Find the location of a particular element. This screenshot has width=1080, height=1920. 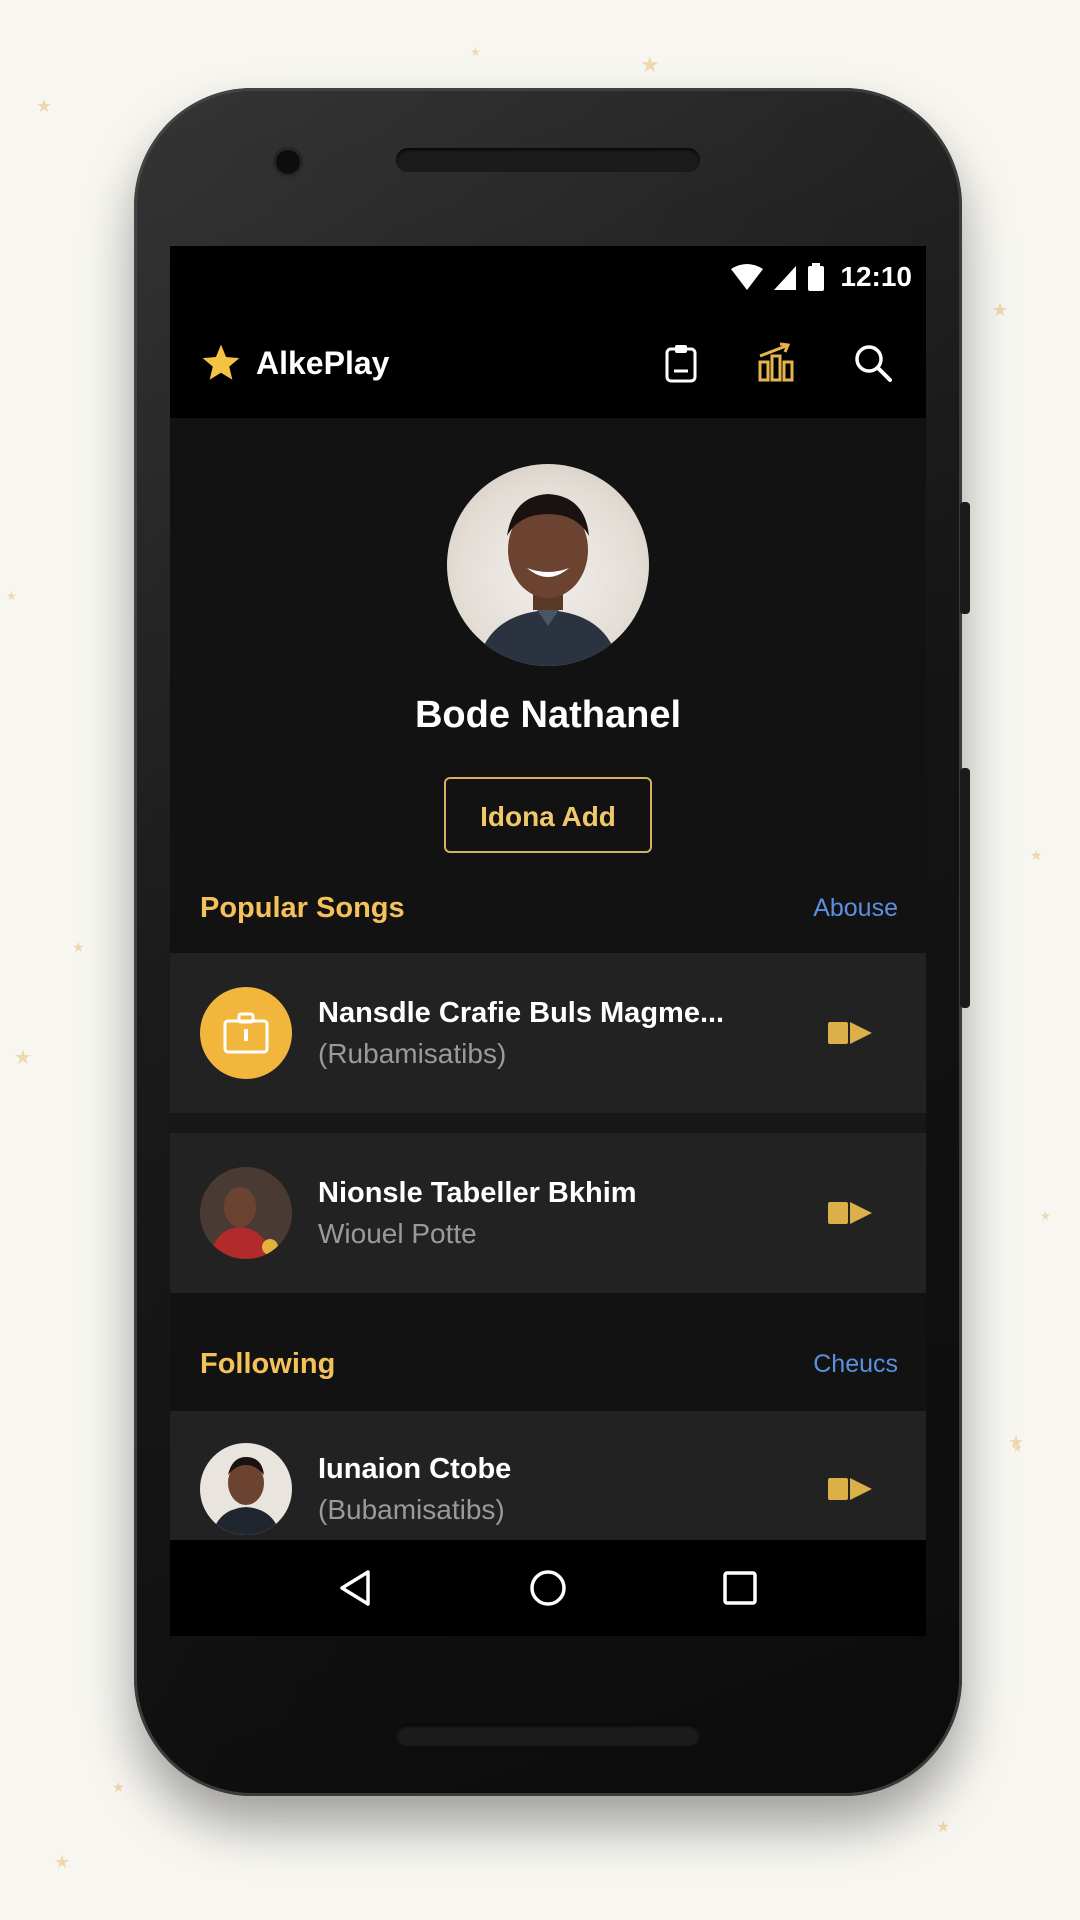

profile-avatar is located at coordinates (548, 565).